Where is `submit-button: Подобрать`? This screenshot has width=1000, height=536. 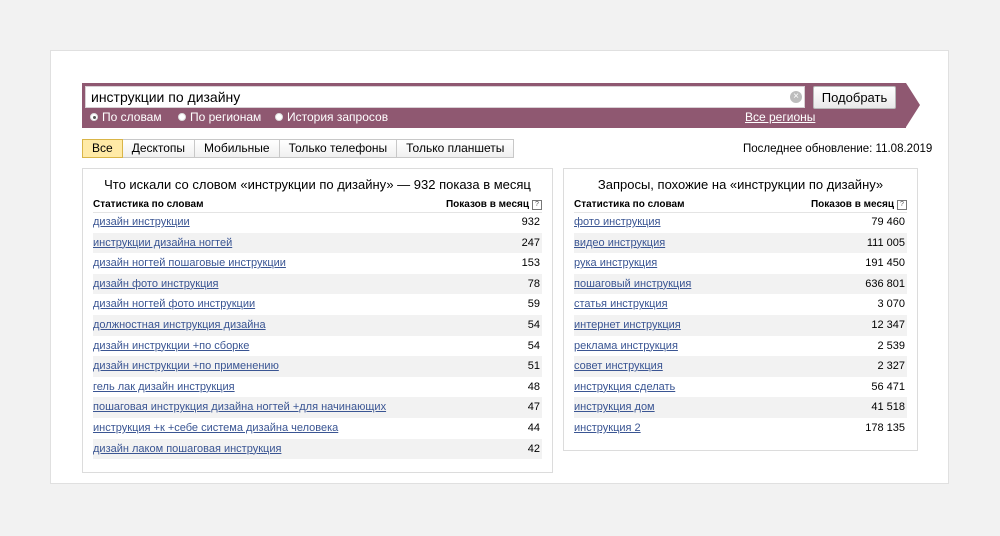
submit-button: Подобрать is located at coordinates (854, 97).